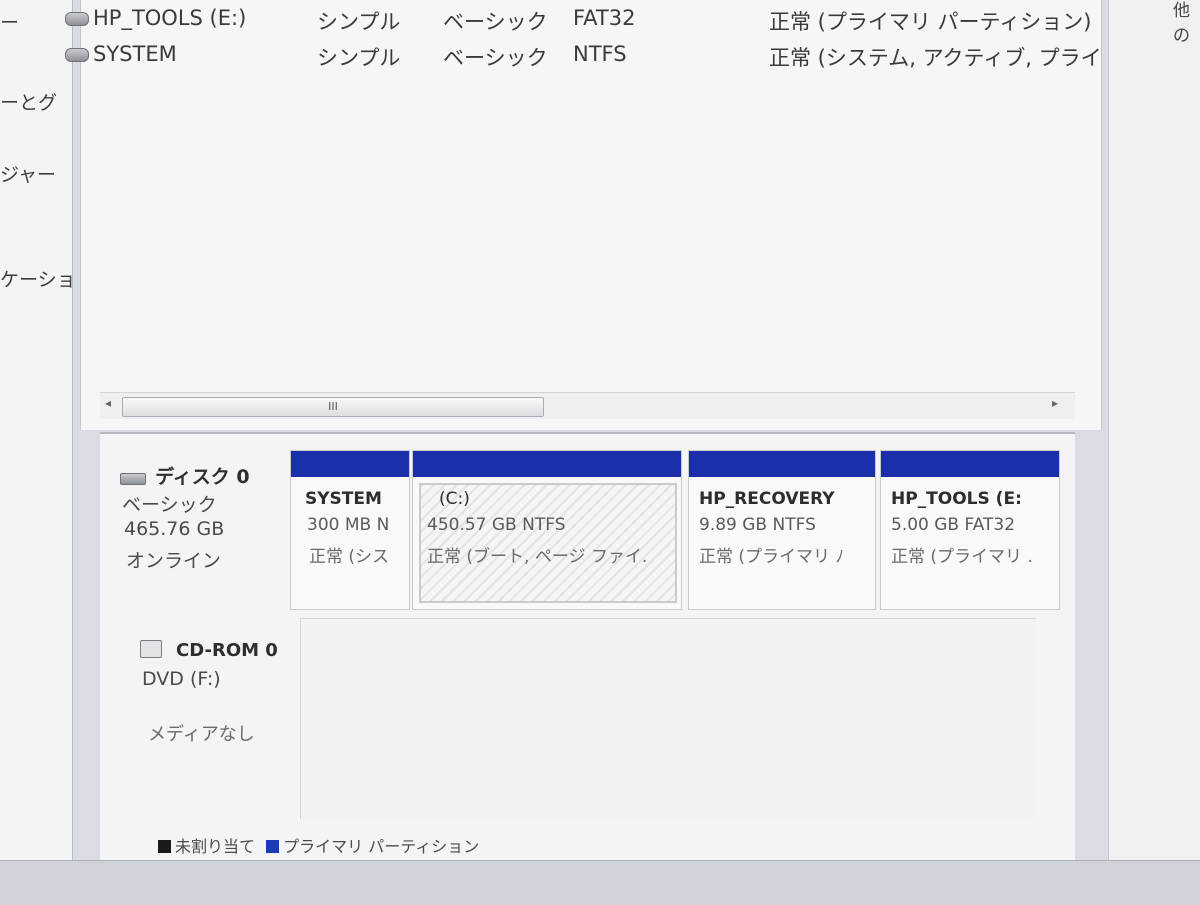 This screenshot has height=905, width=1200. What do you see at coordinates (169, 505) in the screenshot?
I see `disk-type: ベーシック` at bounding box center [169, 505].